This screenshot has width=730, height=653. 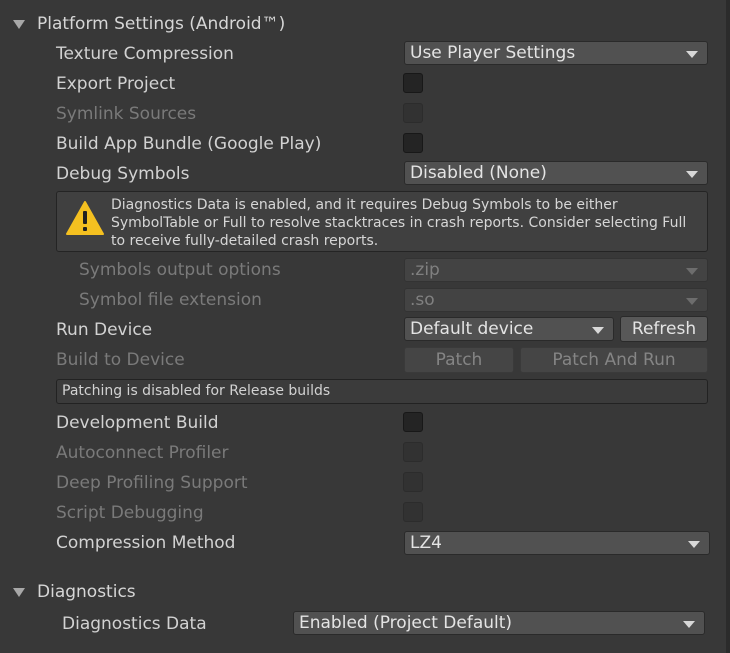 I want to click on symbol-extension-dropdown: .so, so click(x=556, y=300).